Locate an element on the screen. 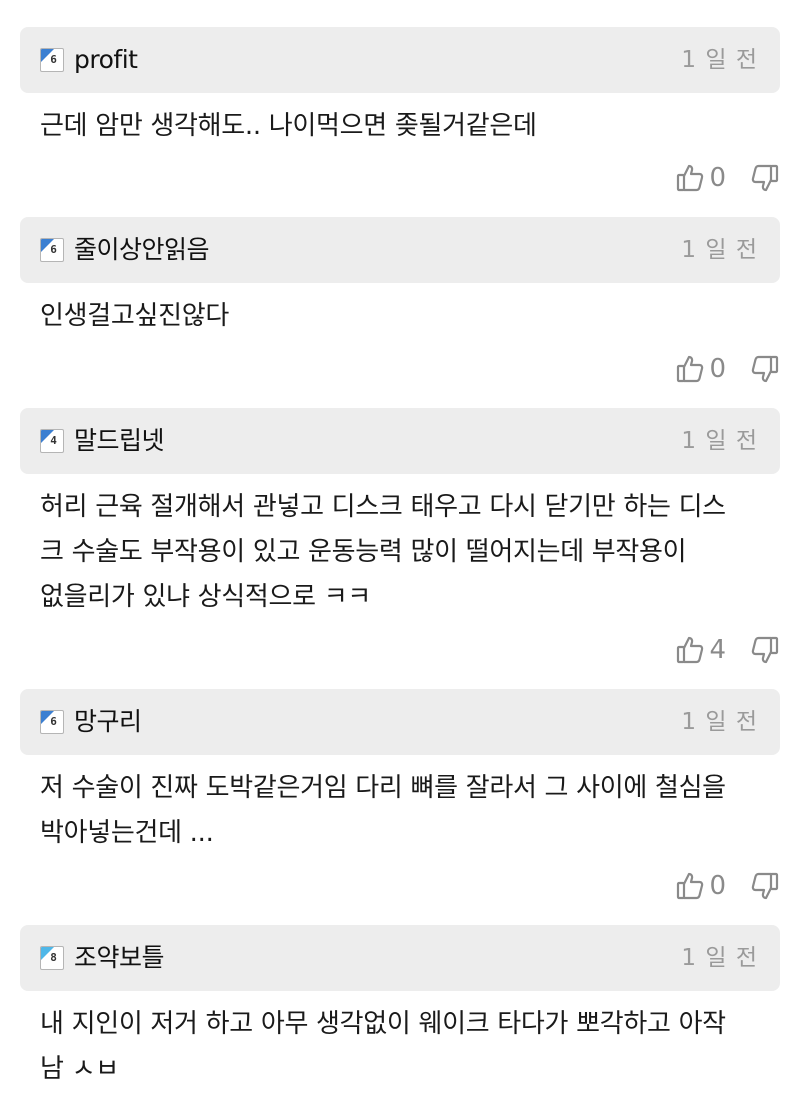  comment-text: 근데 암만 생각해도.. 나이먹으면 좆될거같은데 is located at coordinates (288, 126).